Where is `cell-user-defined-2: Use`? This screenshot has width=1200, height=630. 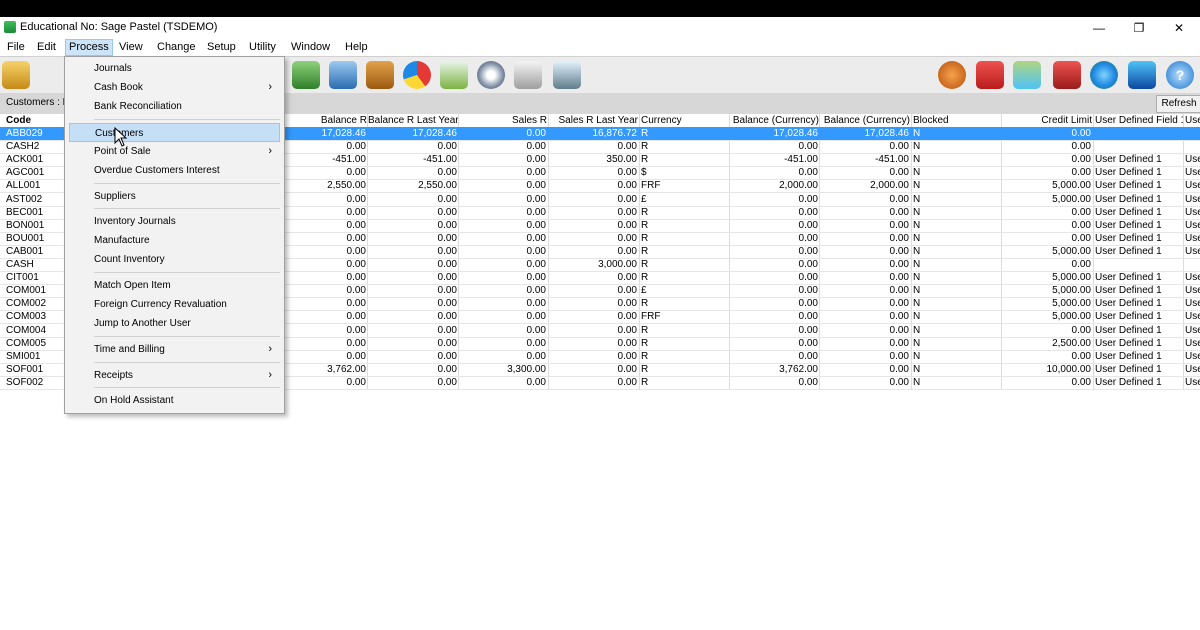
cell-user-defined-2: Use is located at coordinates (1192, 304).